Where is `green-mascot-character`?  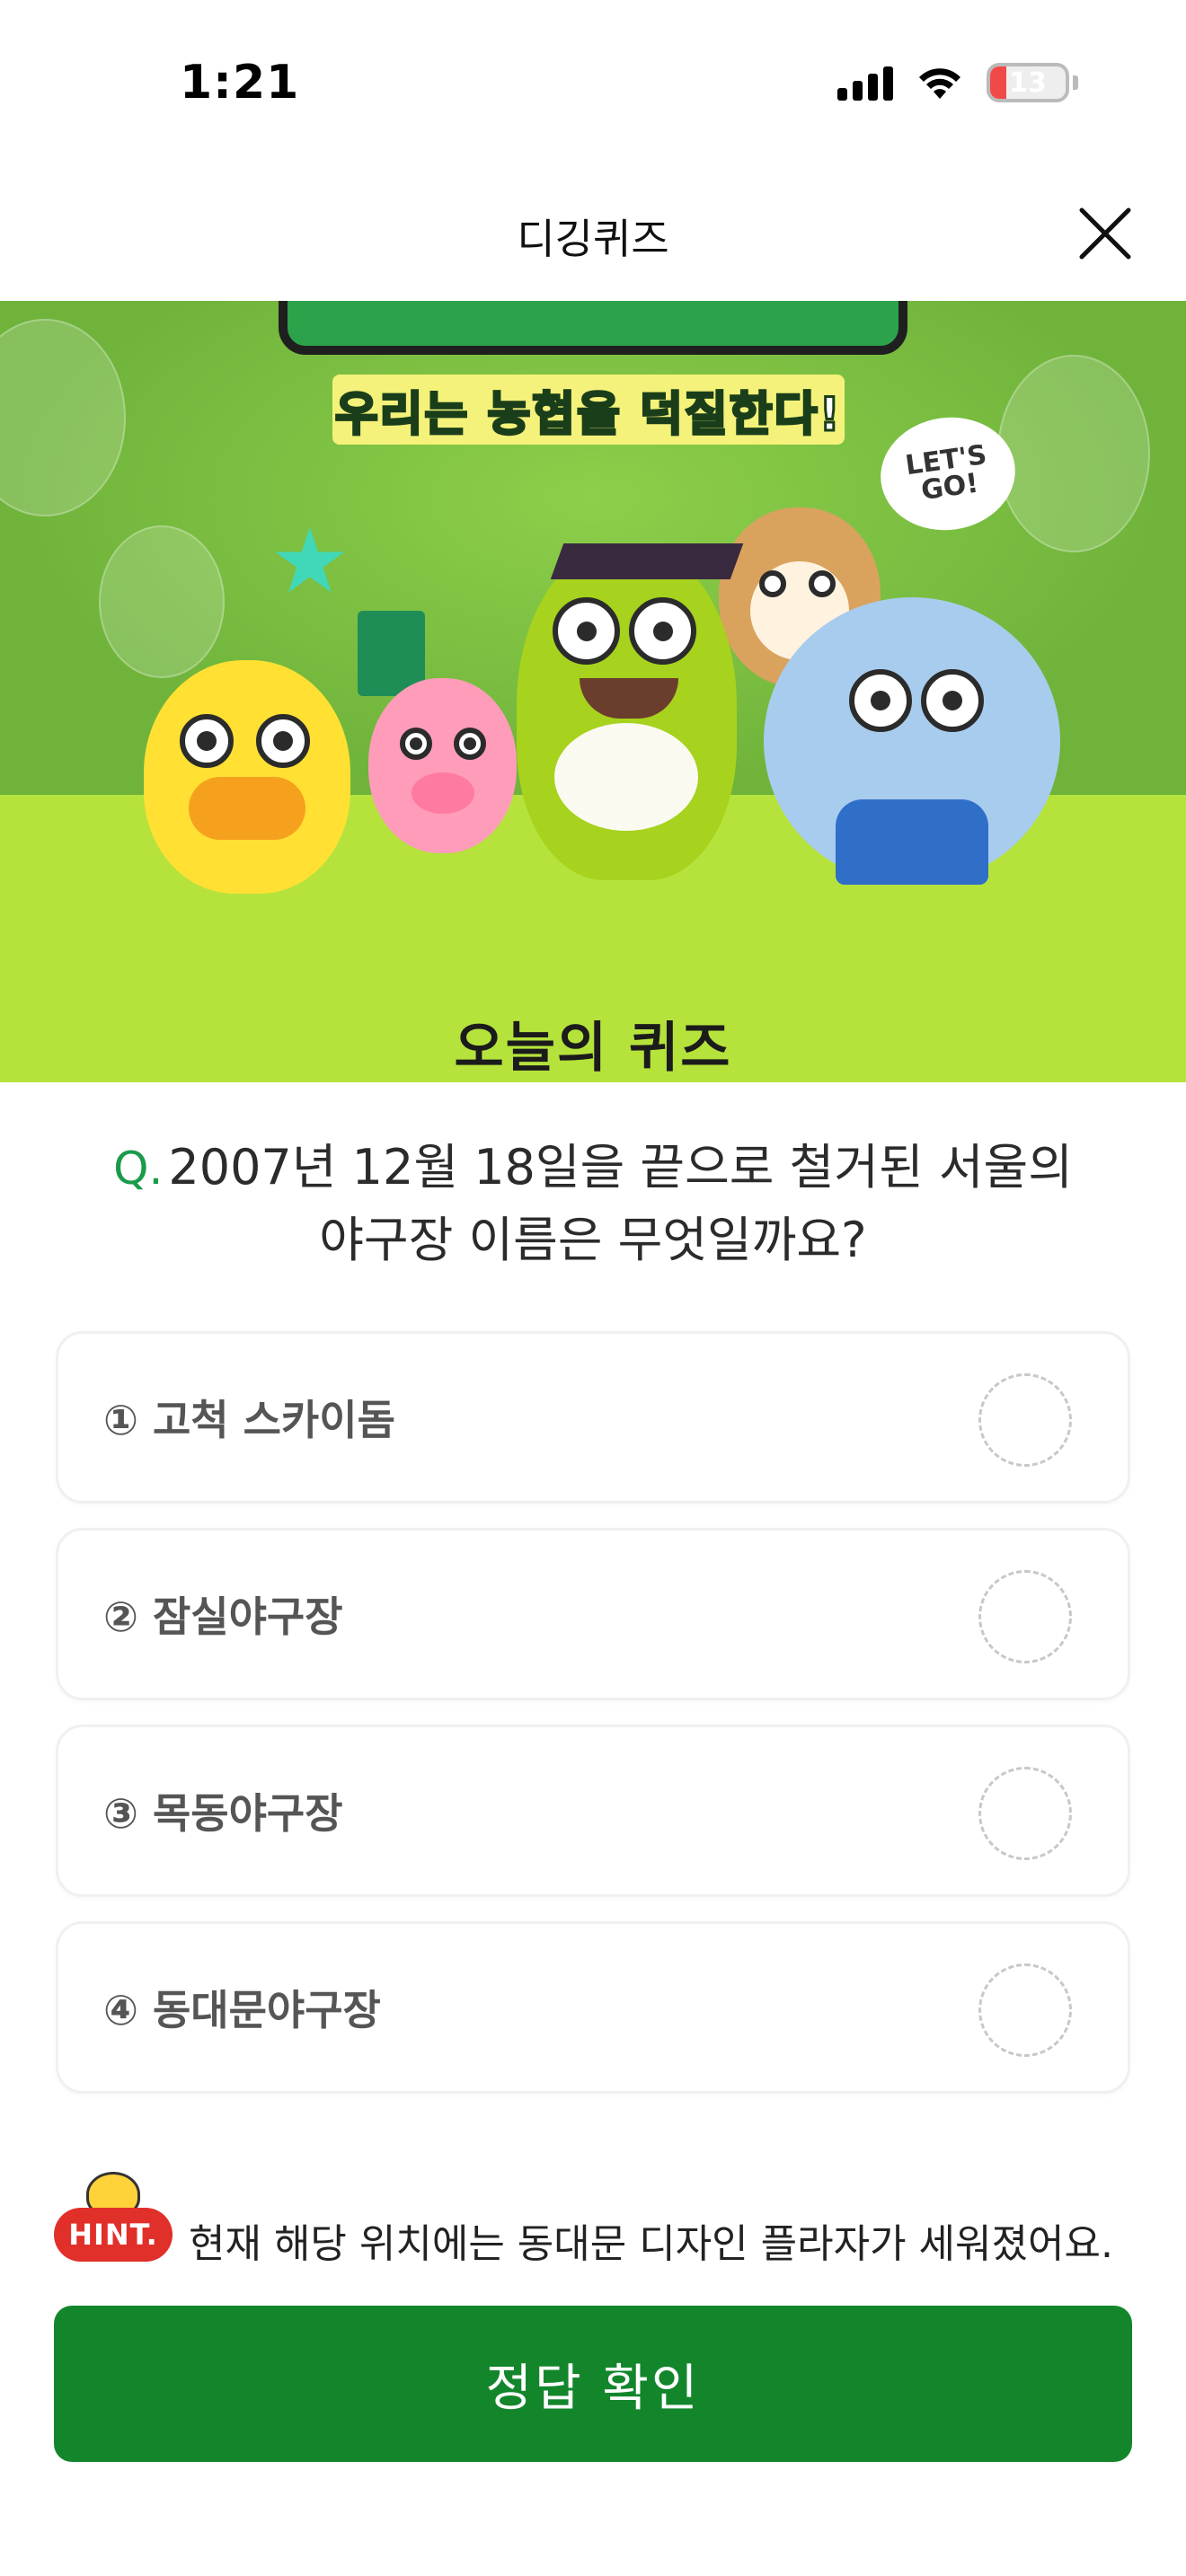 green-mascot-character is located at coordinates (627, 711).